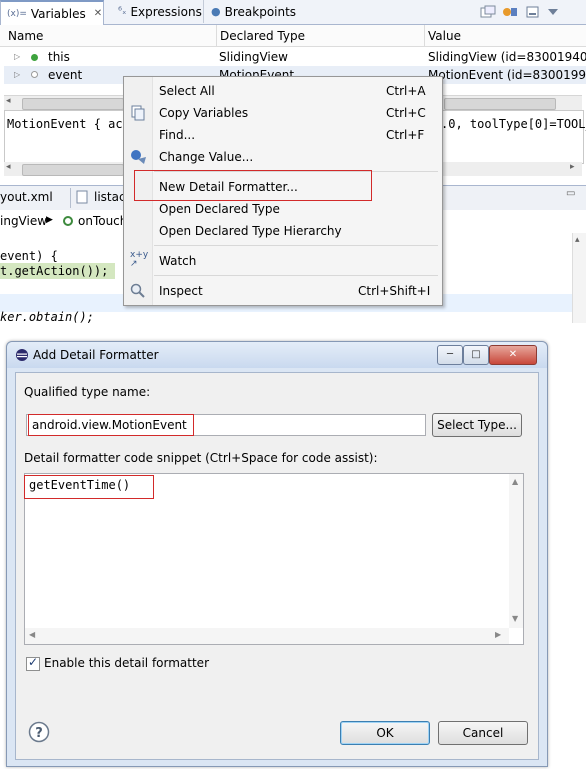 This screenshot has height=769, width=586. I want to click on cancel-button: Cancel, so click(483, 733).